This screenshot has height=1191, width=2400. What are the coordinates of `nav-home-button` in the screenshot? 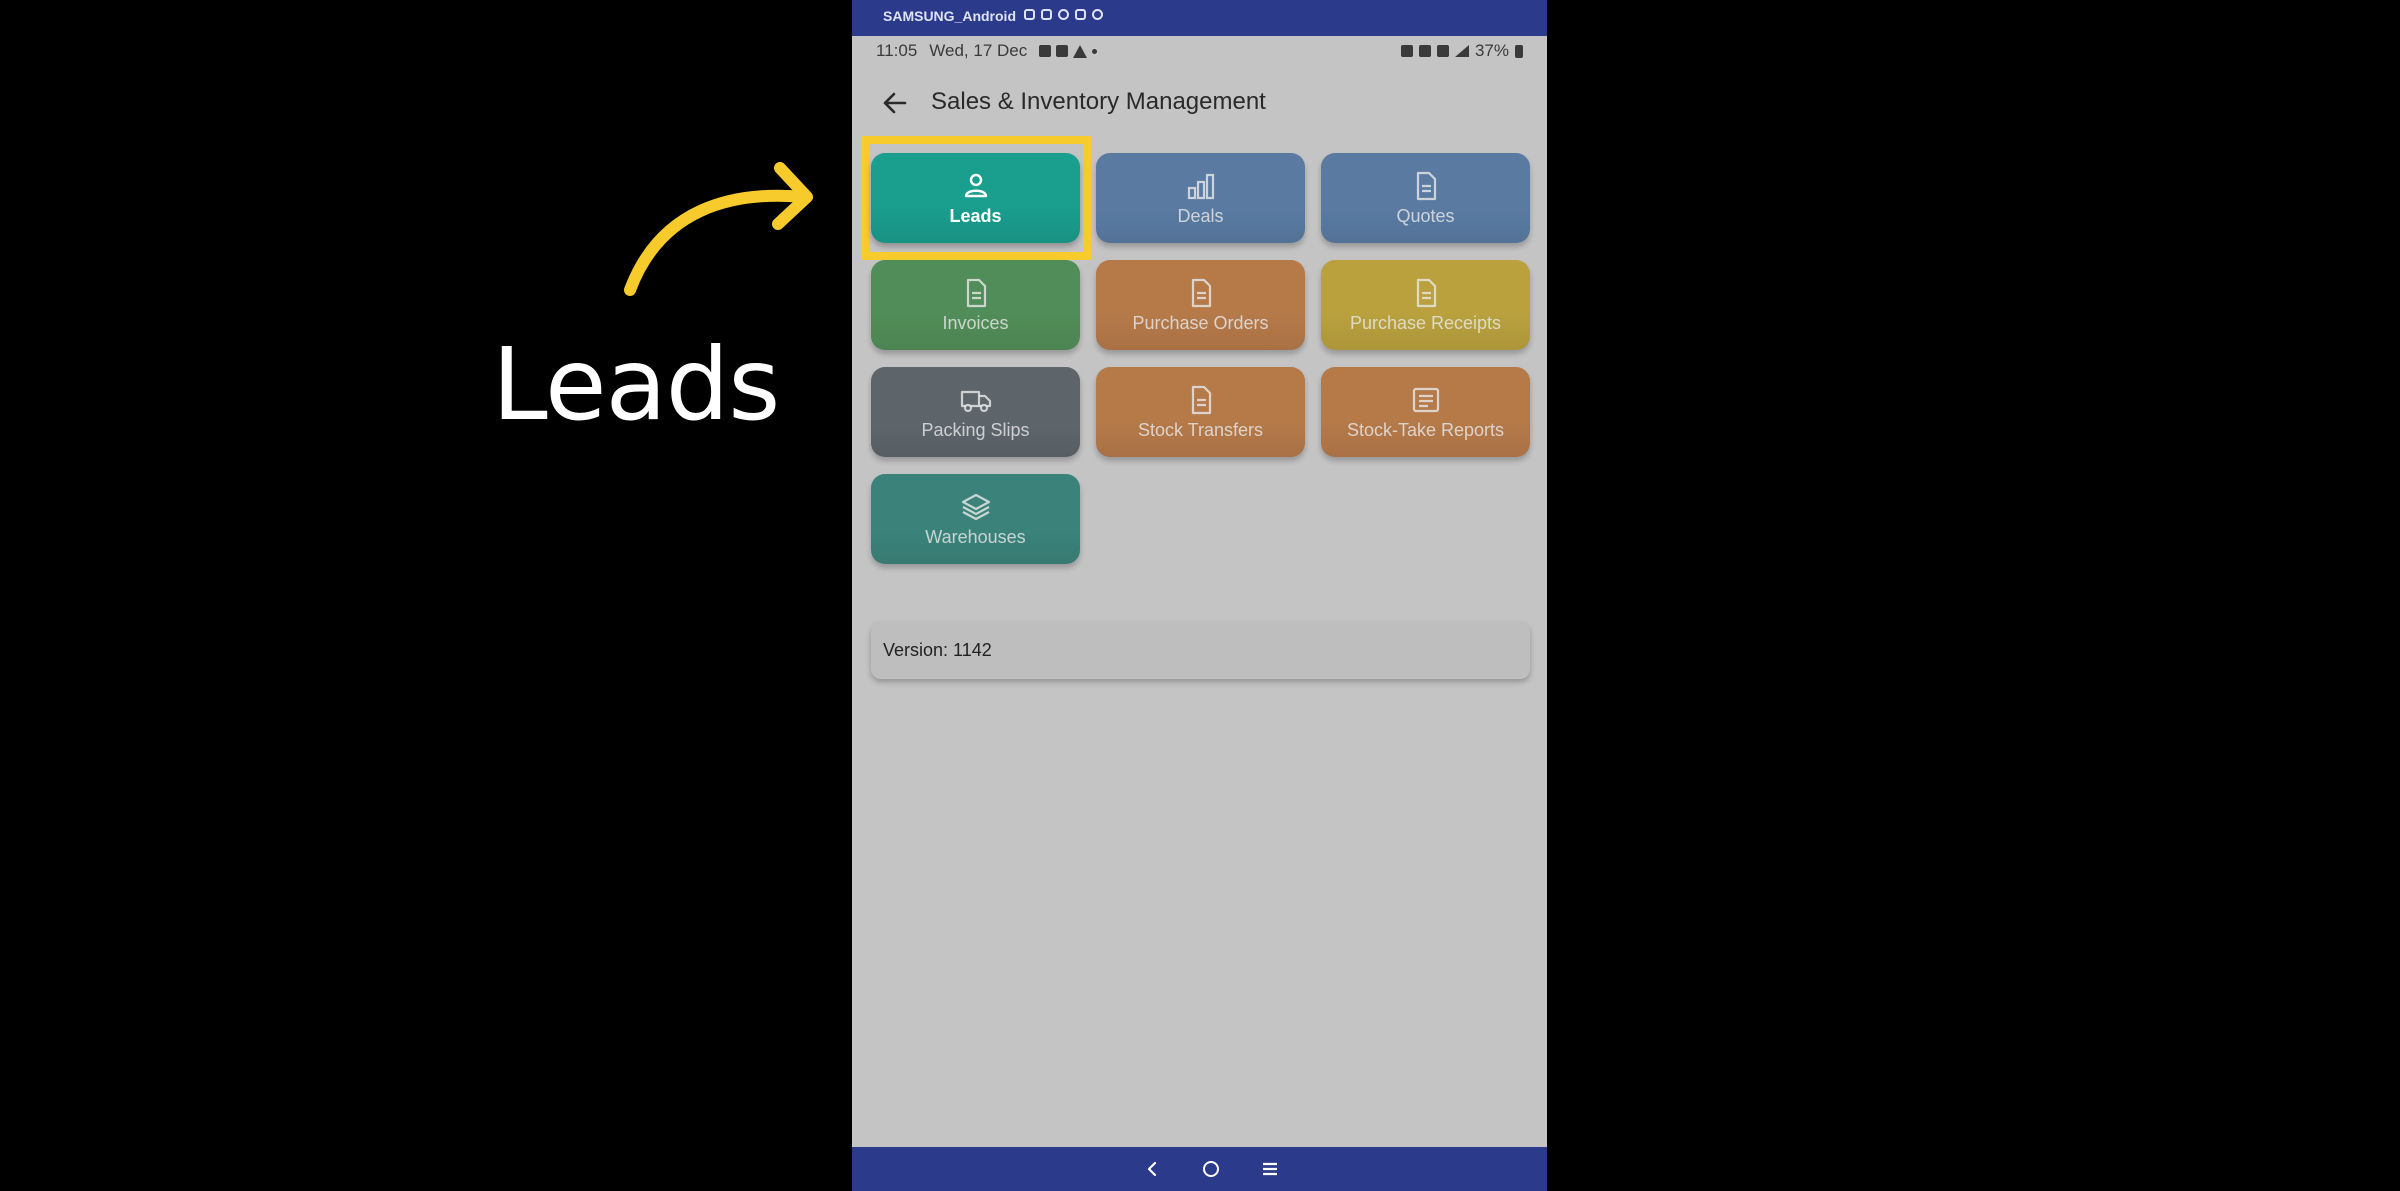 It's located at (1211, 1169).